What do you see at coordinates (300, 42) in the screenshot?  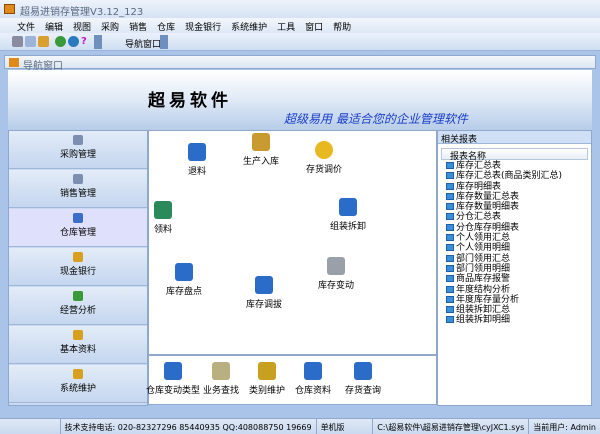 I see `toolbar: ? 导航窗口` at bounding box center [300, 42].